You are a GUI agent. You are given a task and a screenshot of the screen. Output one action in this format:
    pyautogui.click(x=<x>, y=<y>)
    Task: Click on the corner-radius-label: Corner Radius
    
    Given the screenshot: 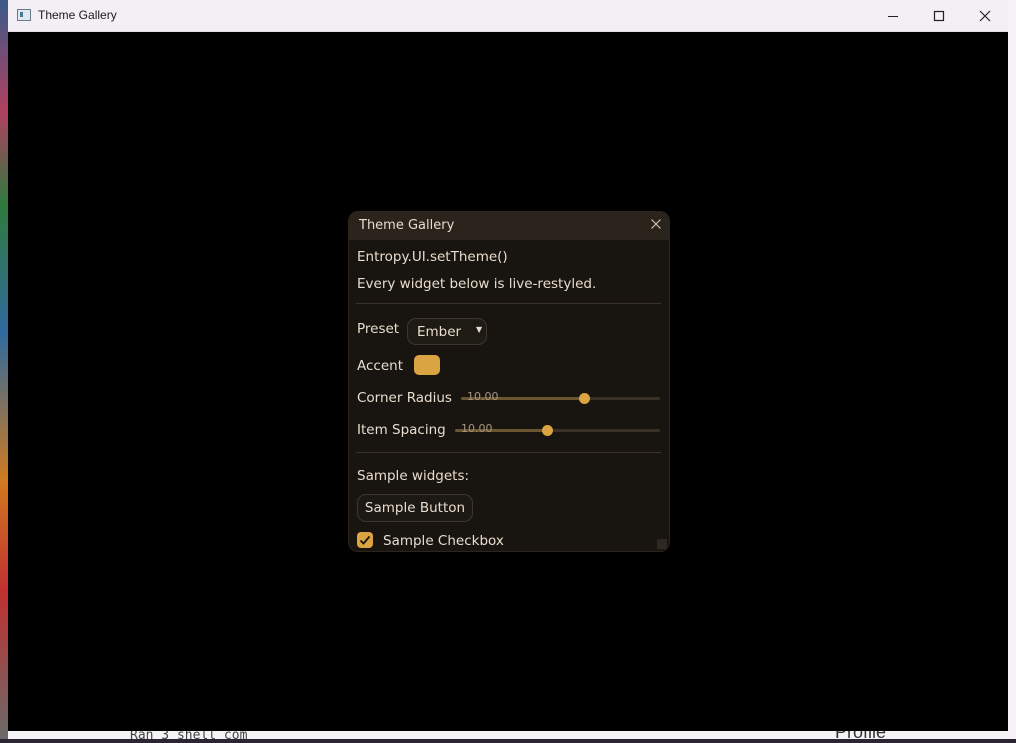 What is the action you would take?
    pyautogui.click(x=404, y=398)
    